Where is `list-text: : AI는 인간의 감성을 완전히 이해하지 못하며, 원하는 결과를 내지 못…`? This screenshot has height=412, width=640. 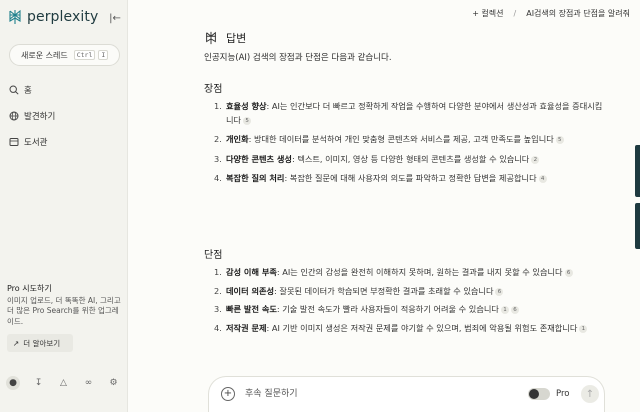
list-text: : AI는 인간의 감성을 완전히 이해하지 못하며, 원하는 결과를 내지 못… is located at coordinates (419, 272).